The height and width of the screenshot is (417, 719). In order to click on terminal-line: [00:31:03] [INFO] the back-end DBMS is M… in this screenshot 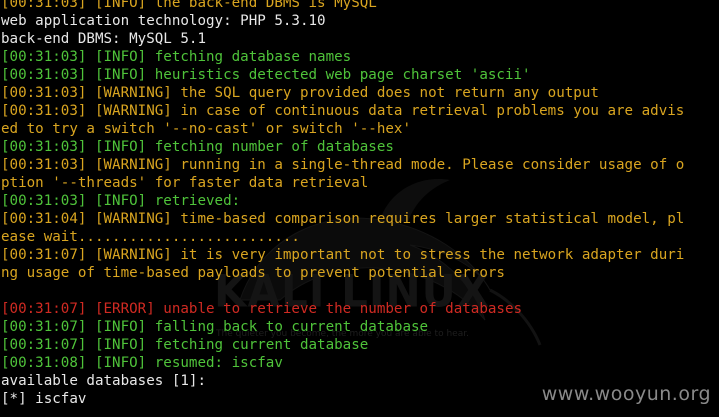, I will do `click(189, 5)`.